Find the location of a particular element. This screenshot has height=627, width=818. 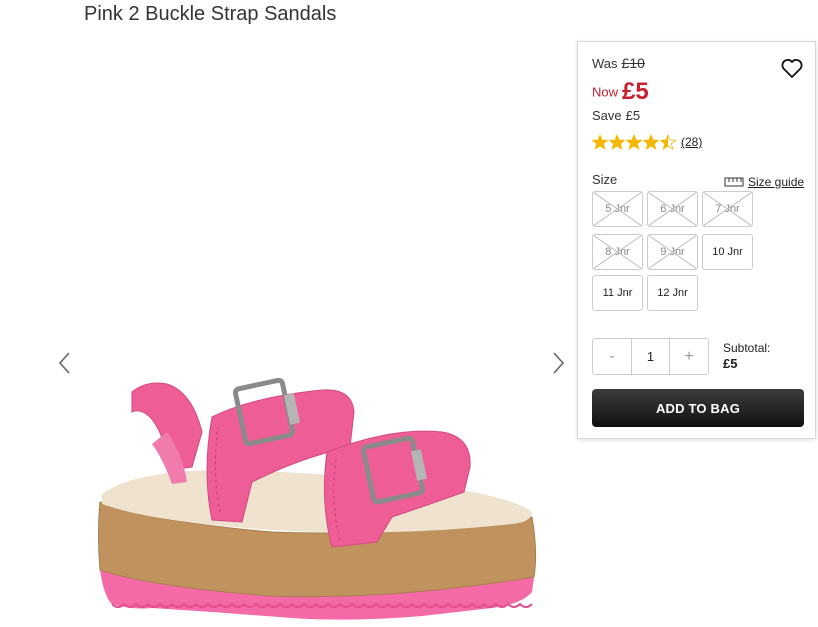

size-option-label: 12 Jnr is located at coordinates (672, 293).